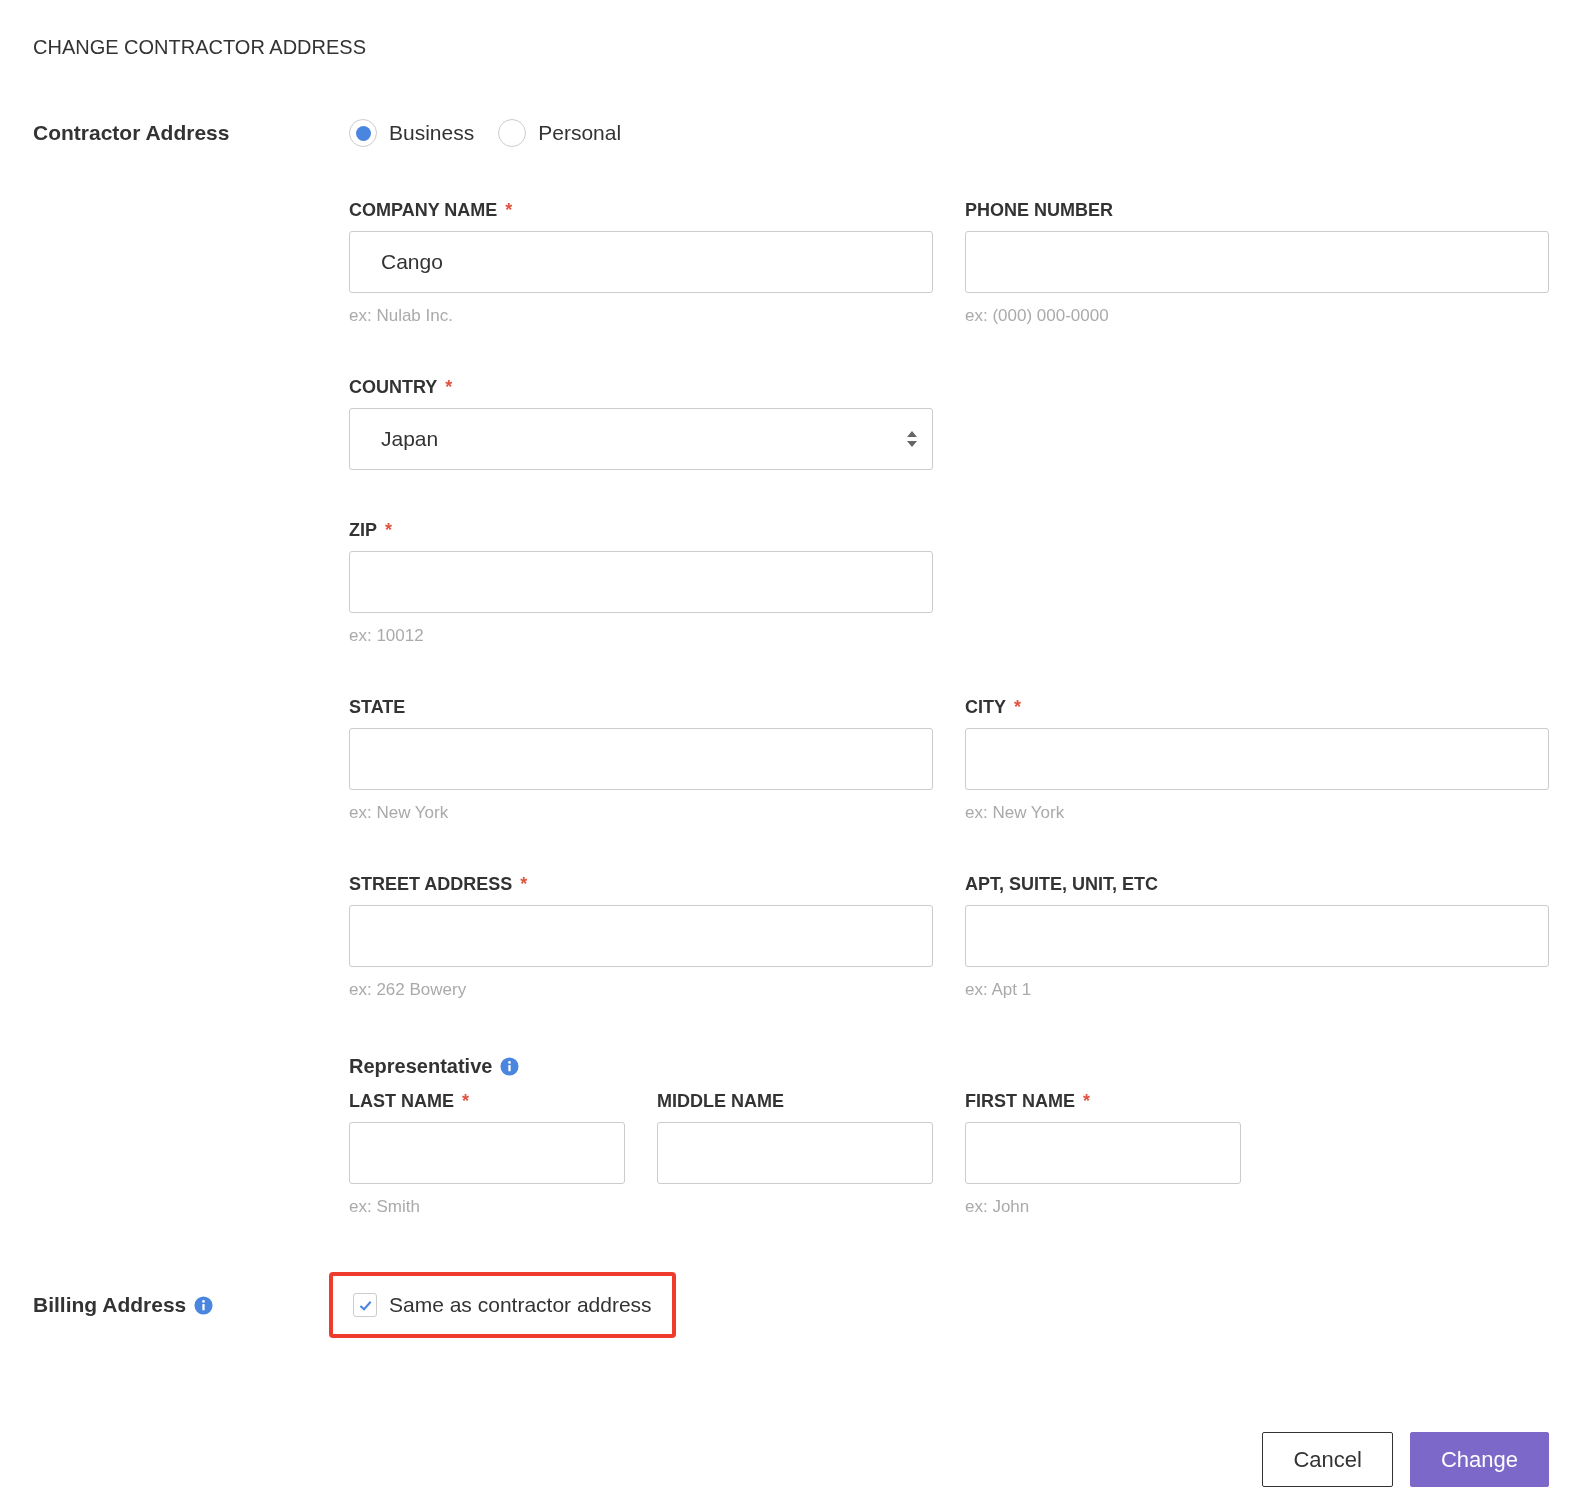  I want to click on field-label: LAST NAME, so click(401, 1101).